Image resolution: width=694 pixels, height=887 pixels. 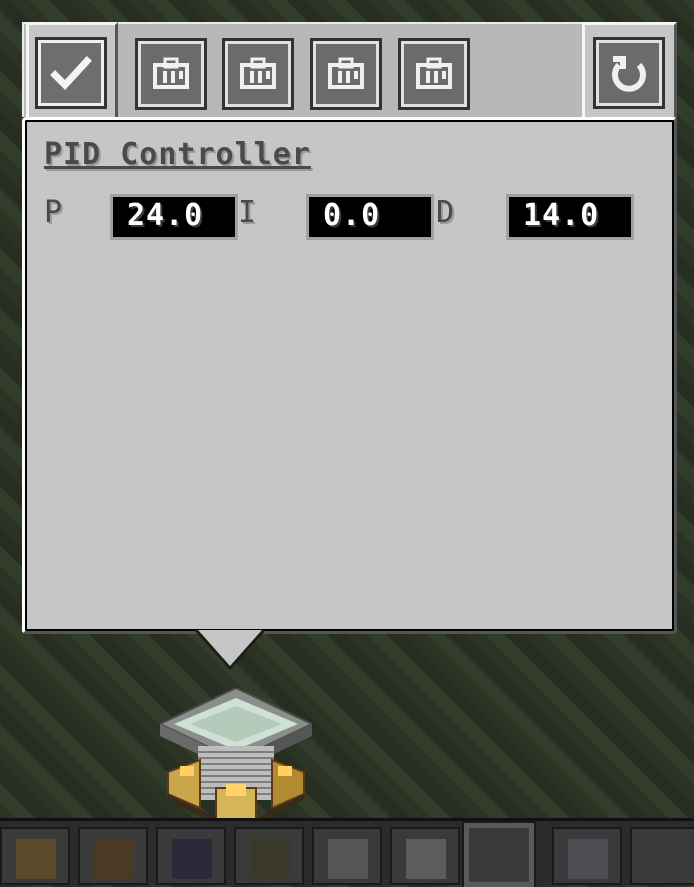 What do you see at coordinates (174, 217) in the screenshot?
I see `p-value-field: 24.0` at bounding box center [174, 217].